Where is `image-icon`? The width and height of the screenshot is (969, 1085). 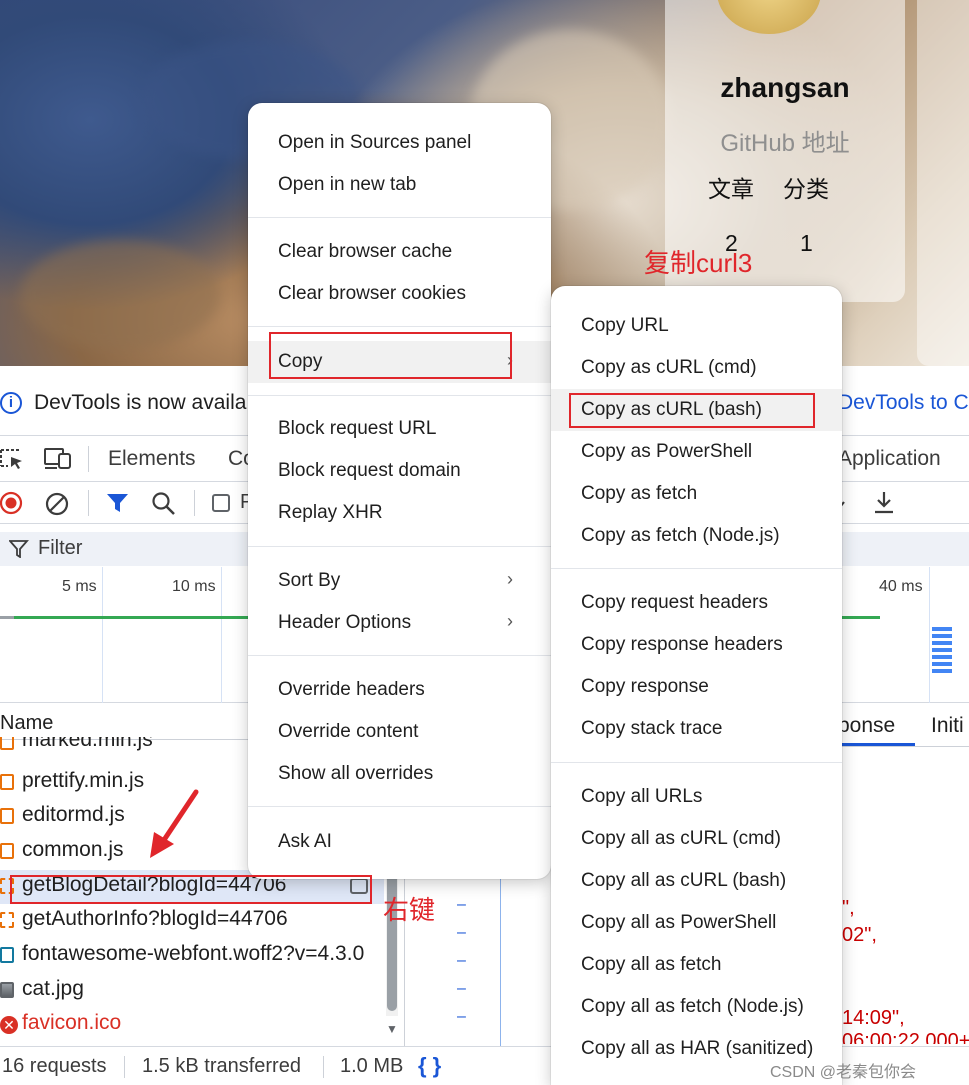
image-icon is located at coordinates (7, 990).